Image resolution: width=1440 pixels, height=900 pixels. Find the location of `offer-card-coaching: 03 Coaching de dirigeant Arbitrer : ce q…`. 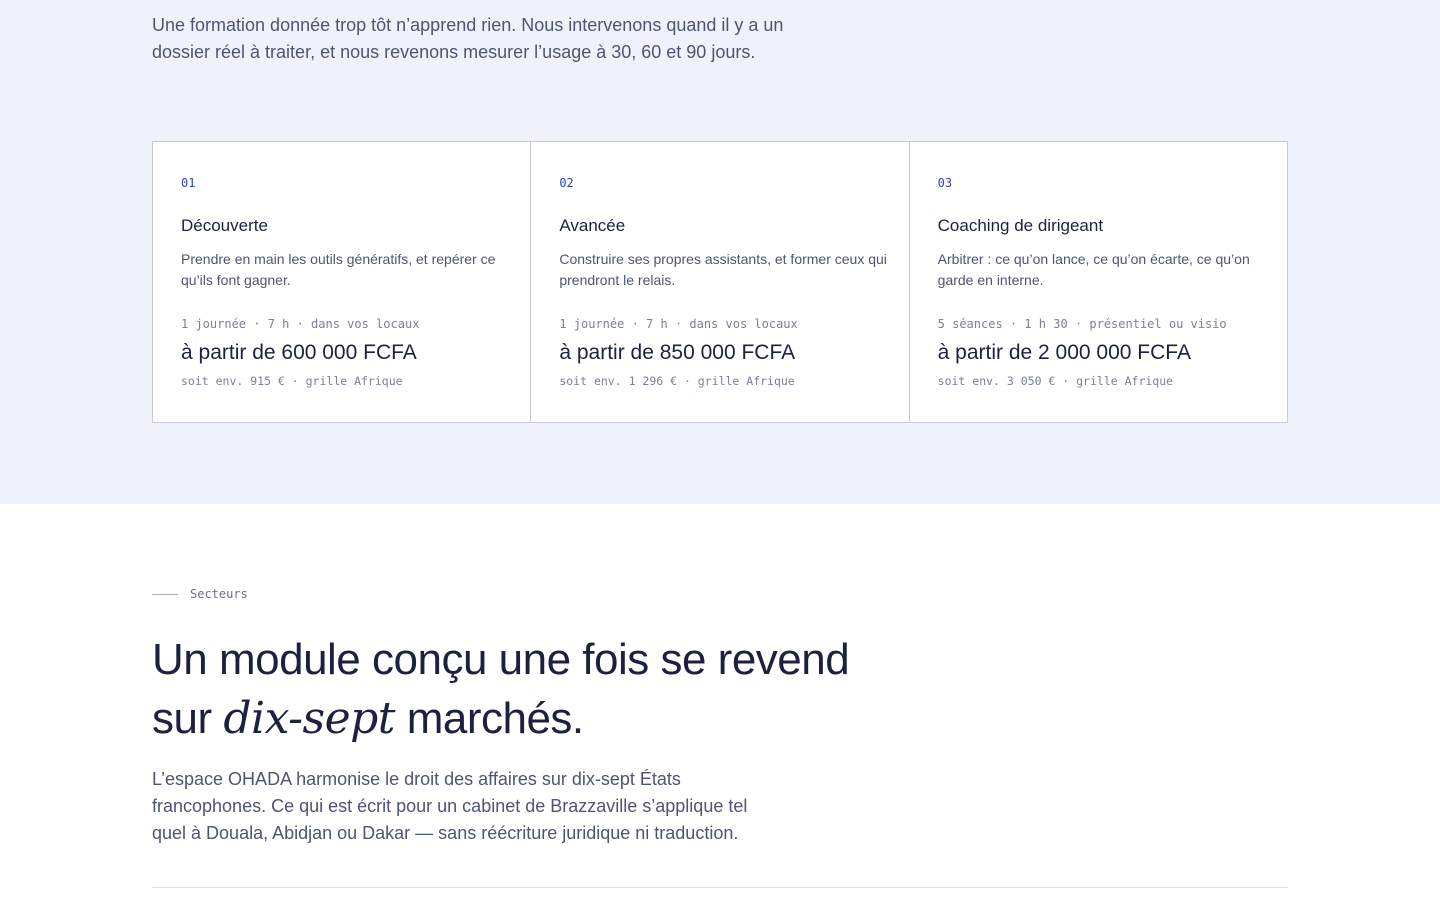

offer-card-coaching: 03 Coaching de dirigeant Arbitrer : ce q… is located at coordinates (1098, 282).